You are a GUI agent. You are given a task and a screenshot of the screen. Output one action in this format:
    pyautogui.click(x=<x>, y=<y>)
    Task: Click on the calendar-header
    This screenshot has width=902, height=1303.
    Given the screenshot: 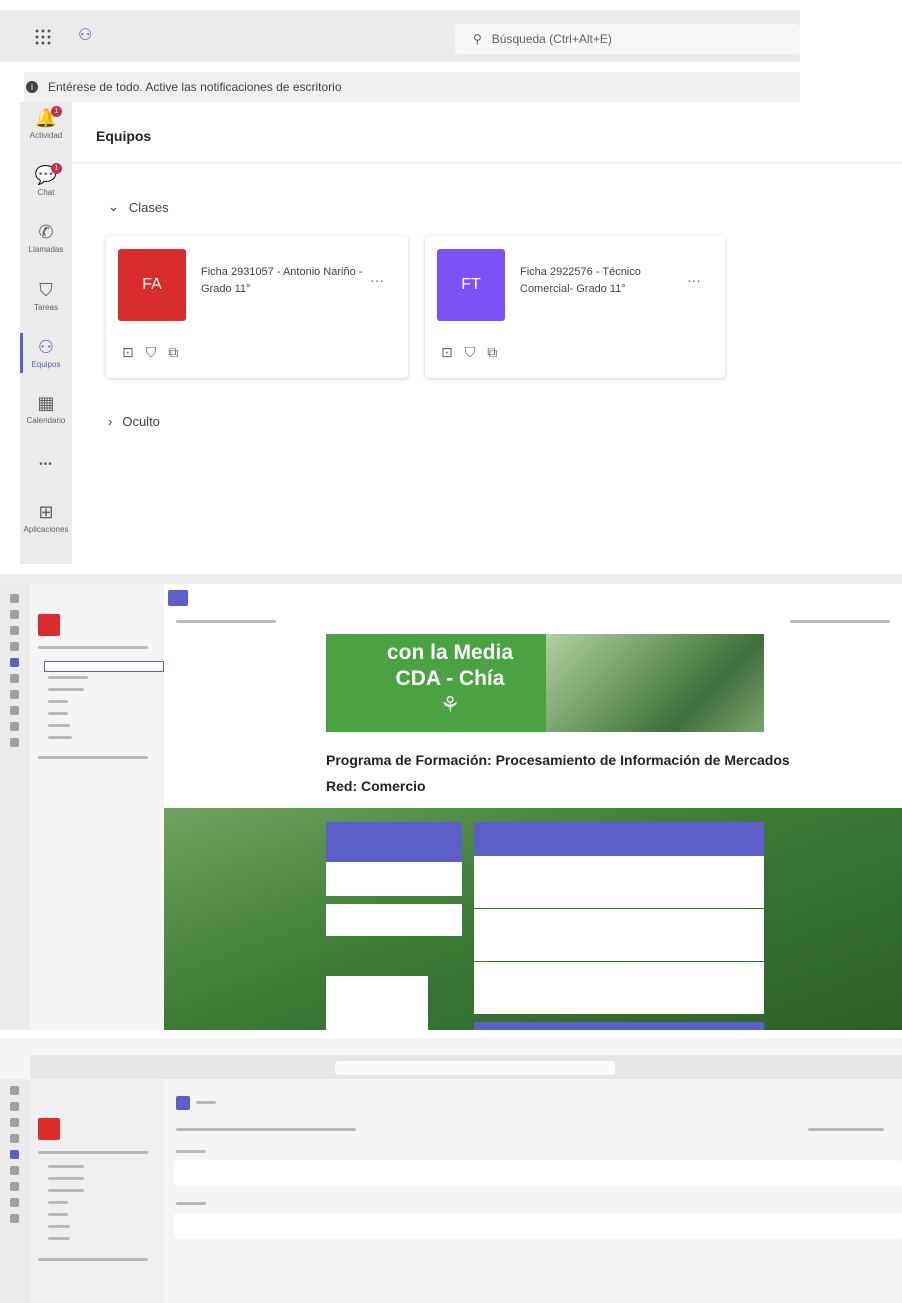 What is the action you would take?
    pyautogui.click(x=619, y=839)
    